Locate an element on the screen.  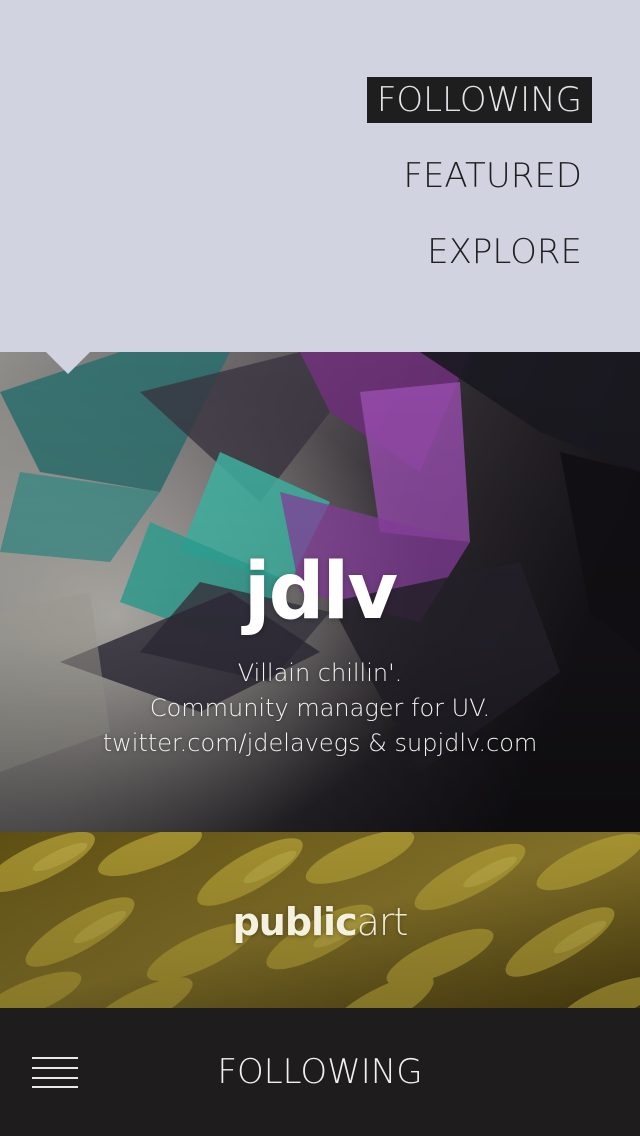
menu-item-following: FOLLOWING is located at coordinates (479, 100).